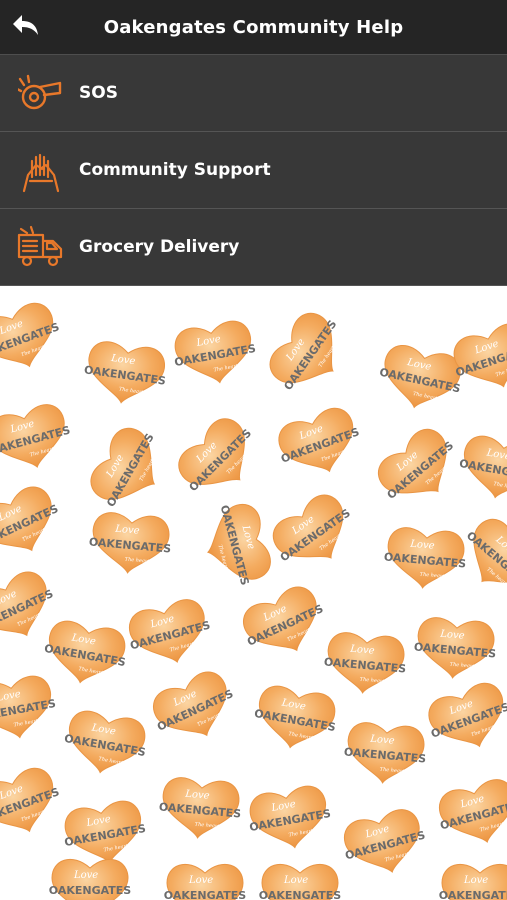 This screenshot has width=507, height=900. Describe the element at coordinates (159, 247) in the screenshot. I see `grocery-delivery-label: Grocery Delivery` at that location.